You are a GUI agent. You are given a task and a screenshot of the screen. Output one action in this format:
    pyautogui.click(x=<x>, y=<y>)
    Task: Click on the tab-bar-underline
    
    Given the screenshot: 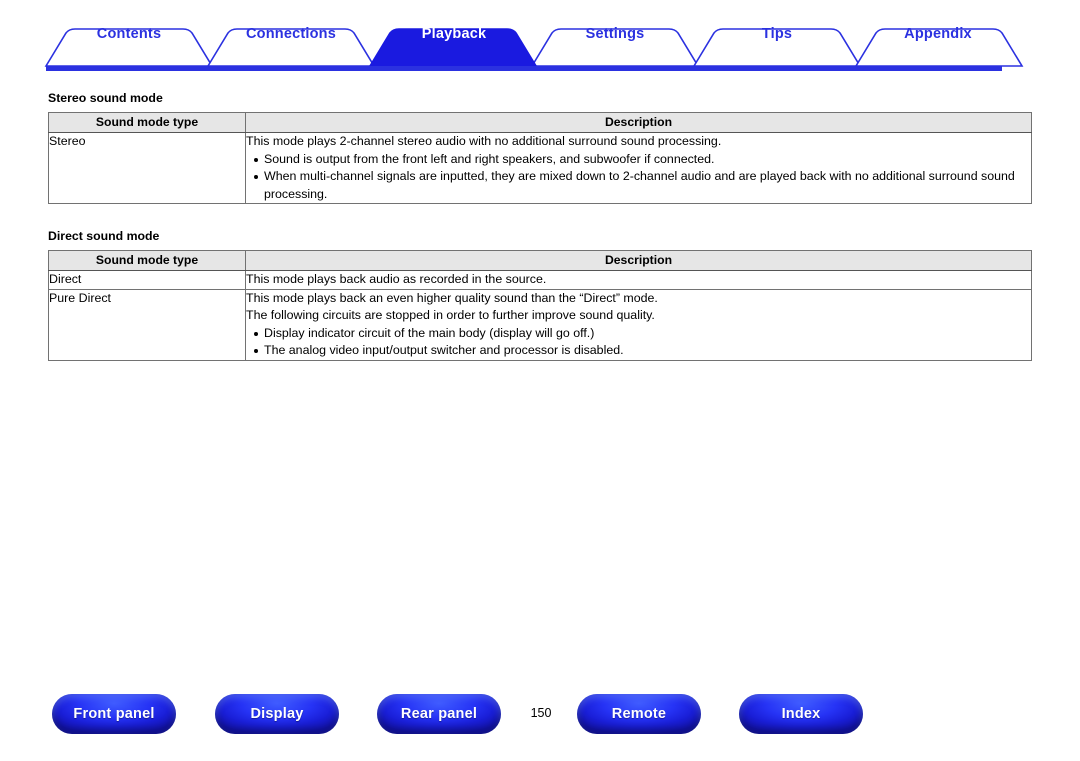 What is the action you would take?
    pyautogui.click(x=524, y=68)
    